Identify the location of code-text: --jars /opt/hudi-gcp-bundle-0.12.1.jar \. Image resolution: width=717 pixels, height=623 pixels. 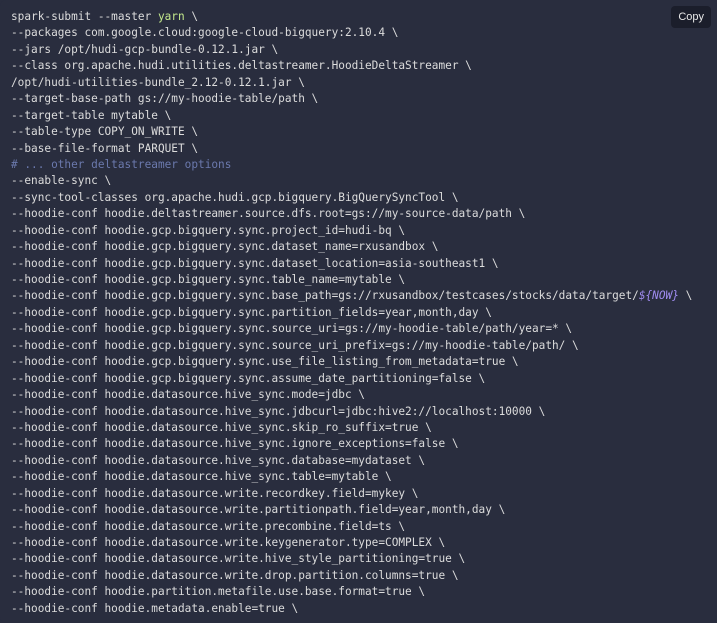
(145, 49).